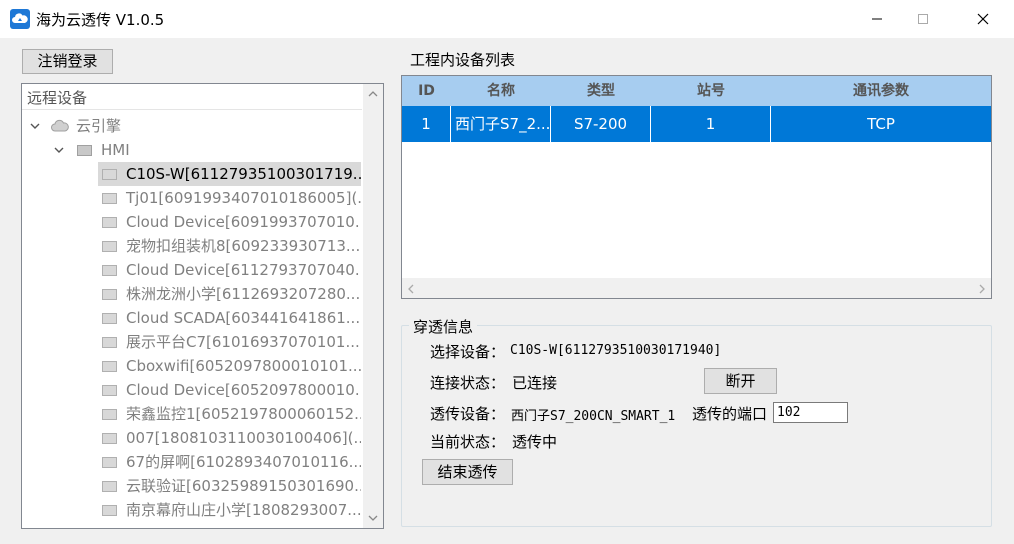 The width and height of the screenshot is (1014, 544). What do you see at coordinates (20, 19) in the screenshot?
I see `app-cloud-icon` at bounding box center [20, 19].